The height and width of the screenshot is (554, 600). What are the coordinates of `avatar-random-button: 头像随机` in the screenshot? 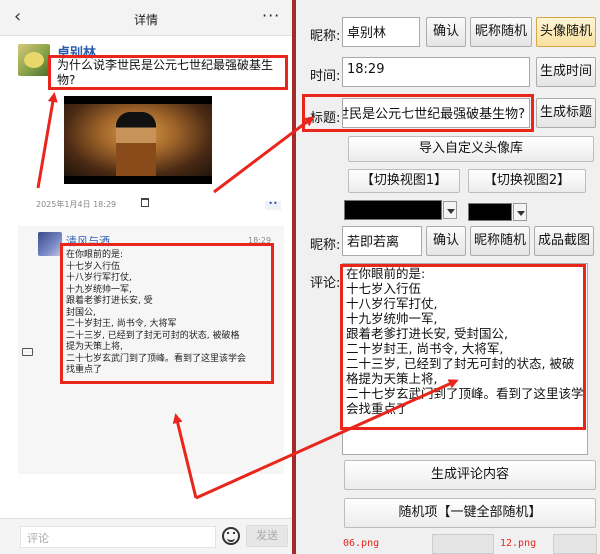 It's located at (566, 32).